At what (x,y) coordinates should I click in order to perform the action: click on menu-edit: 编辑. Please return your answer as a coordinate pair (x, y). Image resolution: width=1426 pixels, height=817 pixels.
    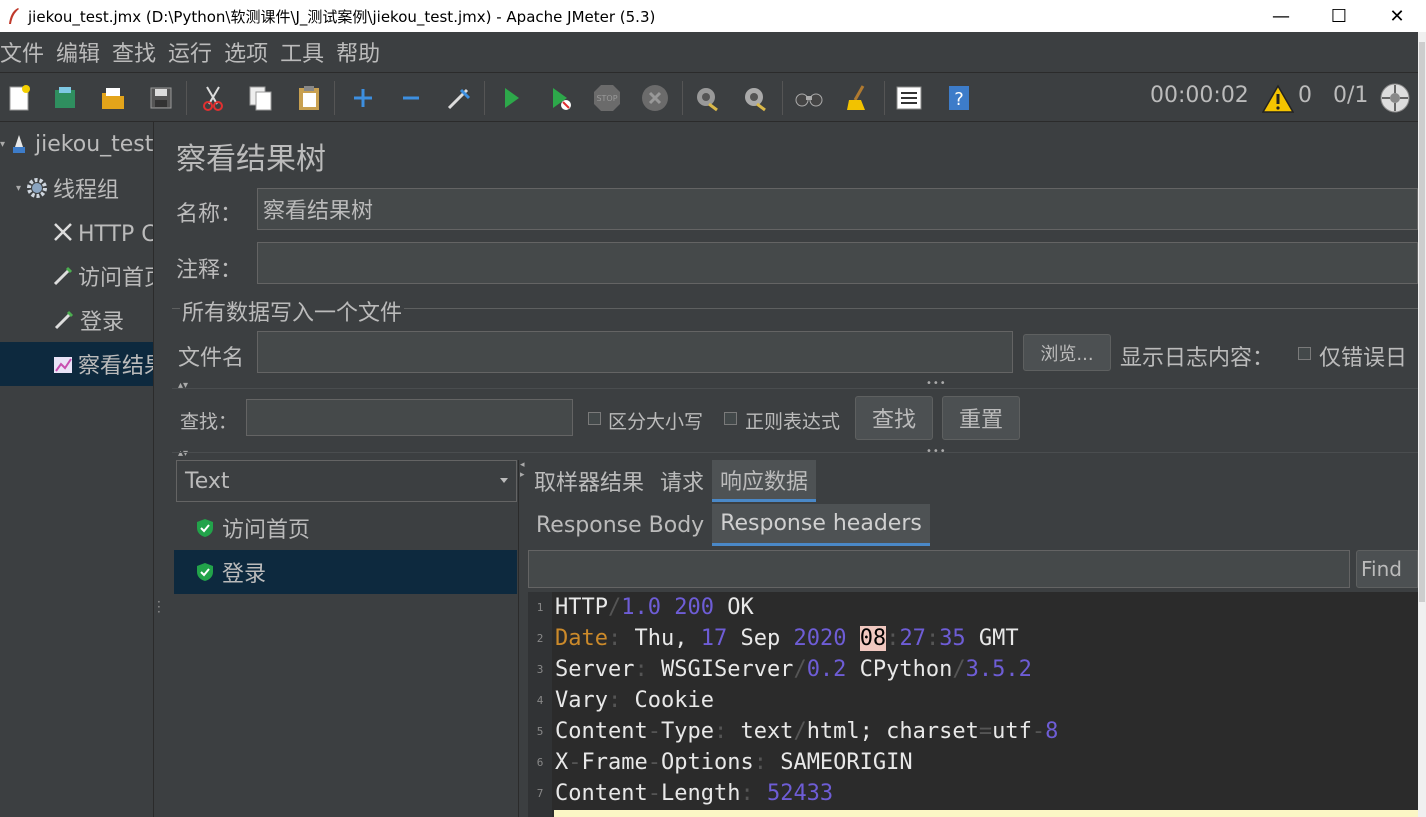
    Looking at the image, I should click on (78, 52).